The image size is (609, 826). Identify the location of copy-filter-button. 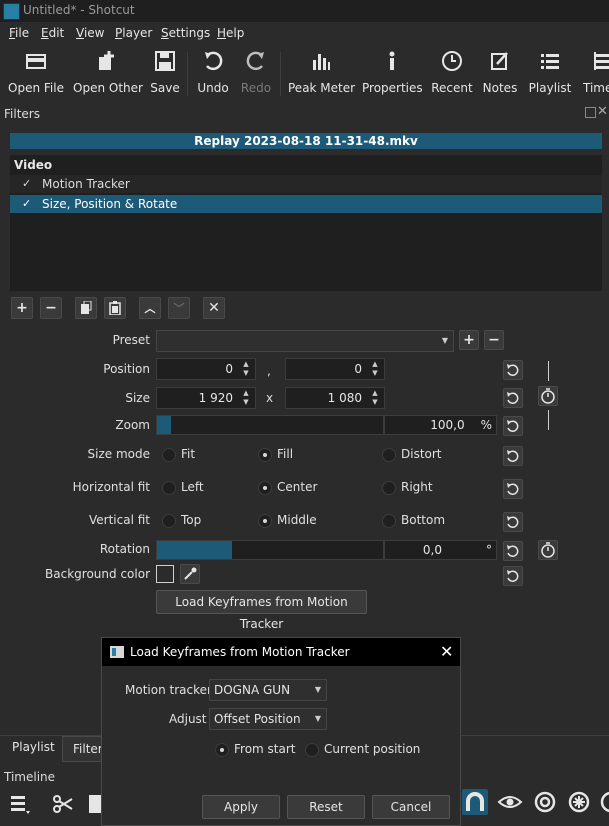
(86, 308).